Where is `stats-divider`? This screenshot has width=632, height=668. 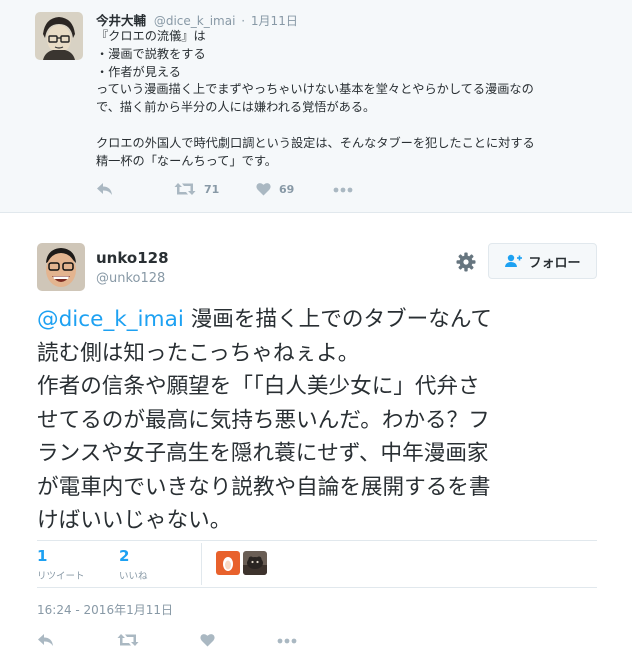
stats-divider is located at coordinates (201, 564).